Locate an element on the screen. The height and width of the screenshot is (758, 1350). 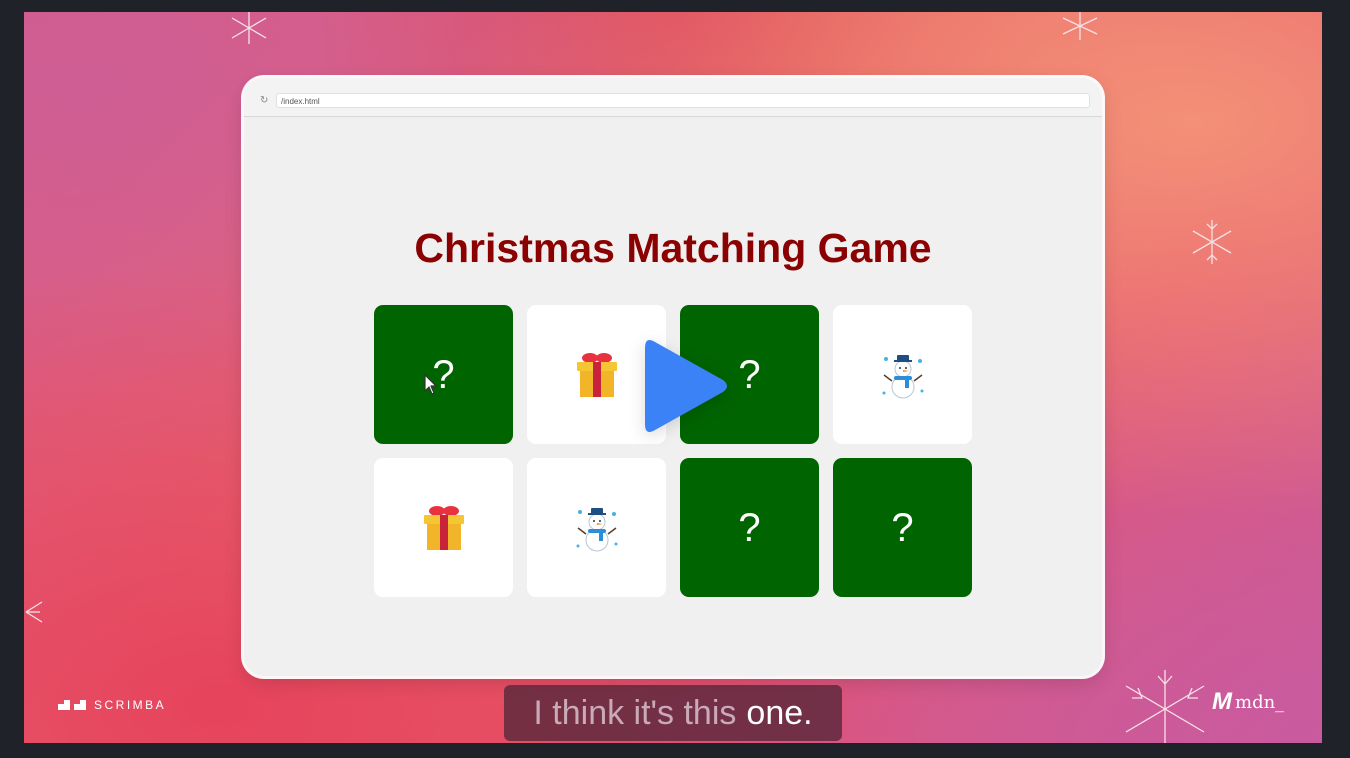
subtitle-current-word: one. is located at coordinates (779, 712).